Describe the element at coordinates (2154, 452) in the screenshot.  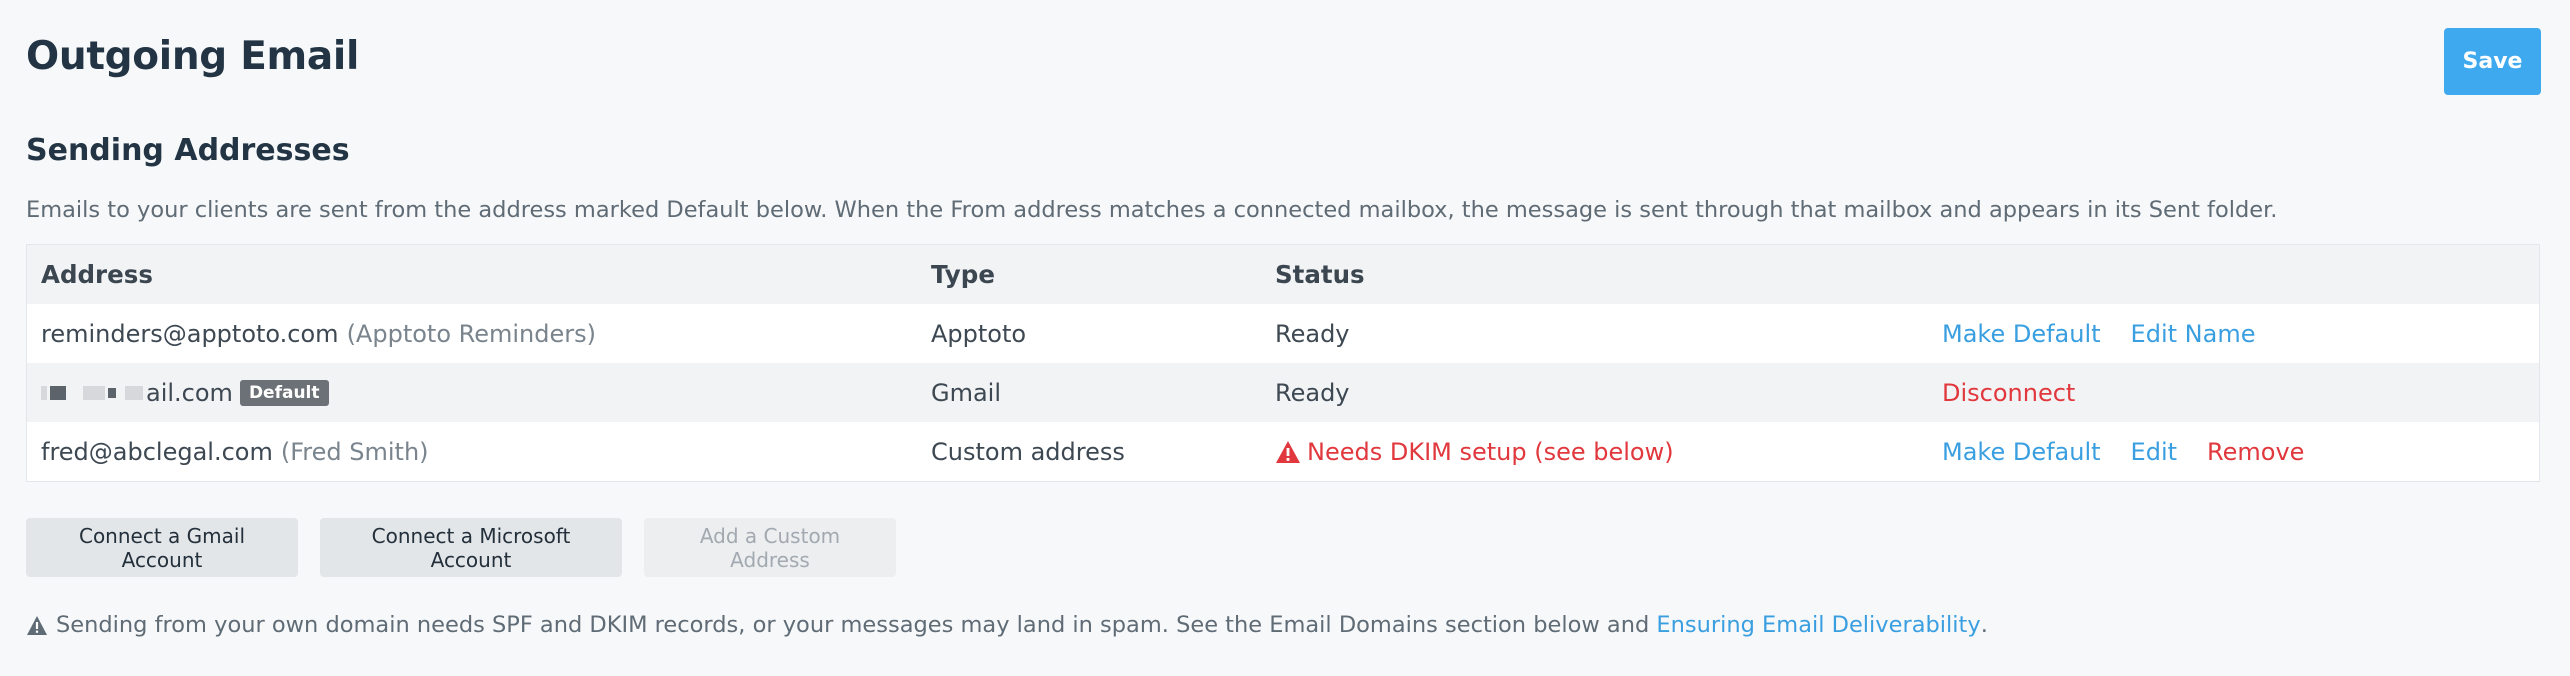
I see `edit-link: Edit` at that location.